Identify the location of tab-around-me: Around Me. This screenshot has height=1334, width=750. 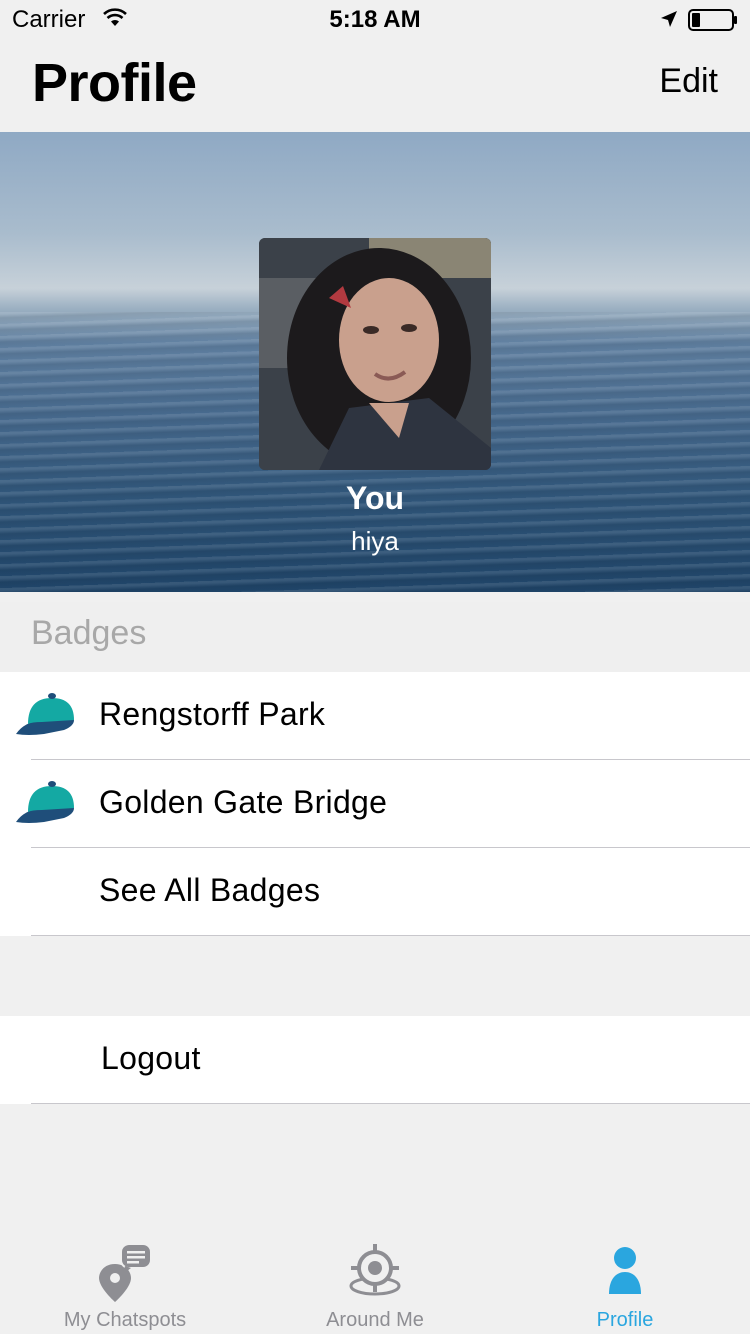
(375, 1285).